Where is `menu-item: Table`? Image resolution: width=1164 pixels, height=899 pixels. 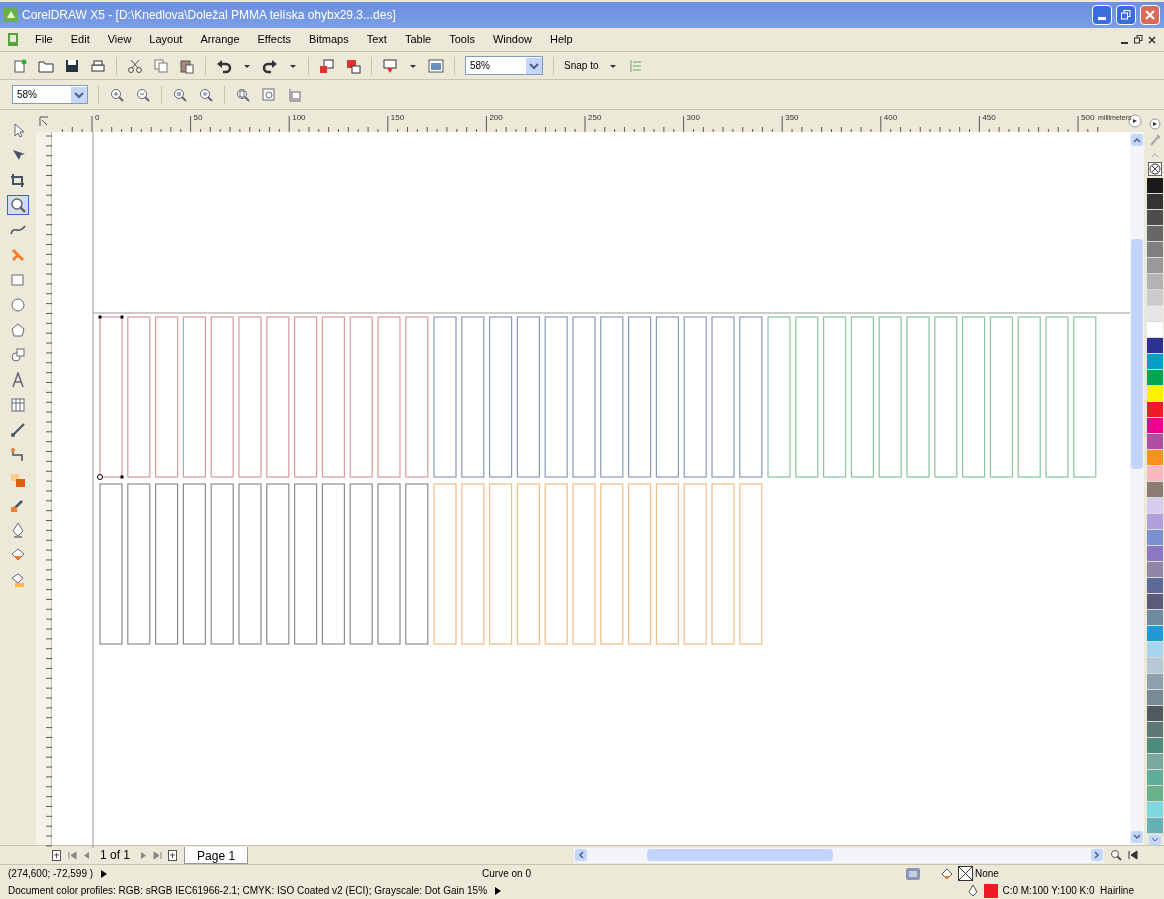 menu-item: Table is located at coordinates (418, 39).